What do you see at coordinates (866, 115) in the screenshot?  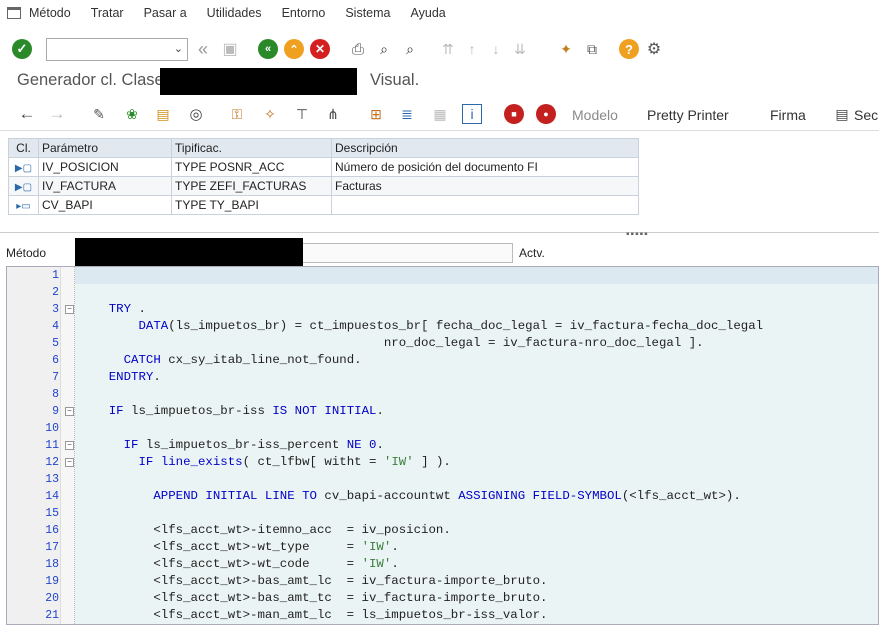 I see `sec-button: Sec` at bounding box center [866, 115].